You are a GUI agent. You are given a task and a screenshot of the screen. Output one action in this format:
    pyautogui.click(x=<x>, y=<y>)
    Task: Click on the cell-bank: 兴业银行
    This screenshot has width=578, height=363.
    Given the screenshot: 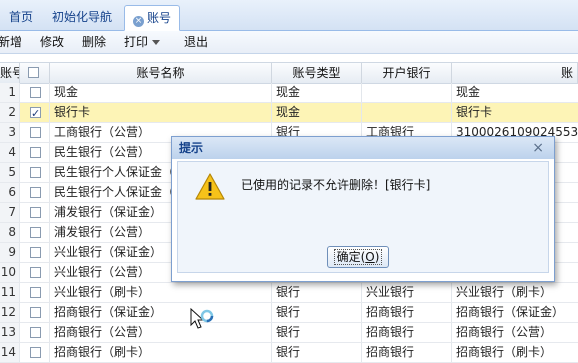 What is the action you would take?
    pyautogui.click(x=407, y=292)
    